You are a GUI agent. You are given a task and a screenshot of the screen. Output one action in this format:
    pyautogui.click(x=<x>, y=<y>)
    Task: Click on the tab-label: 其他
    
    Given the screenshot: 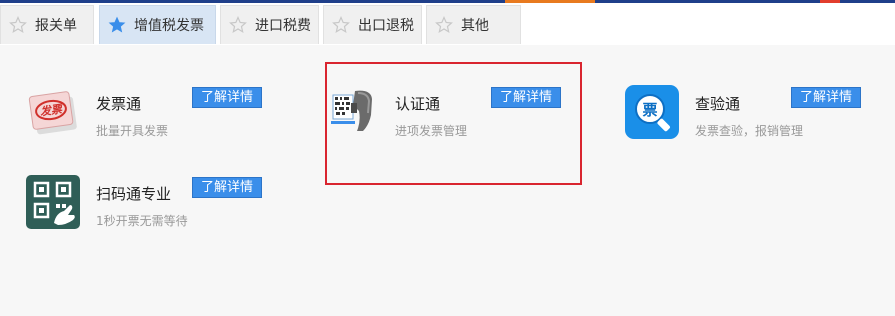 What is the action you would take?
    pyautogui.click(x=475, y=26)
    